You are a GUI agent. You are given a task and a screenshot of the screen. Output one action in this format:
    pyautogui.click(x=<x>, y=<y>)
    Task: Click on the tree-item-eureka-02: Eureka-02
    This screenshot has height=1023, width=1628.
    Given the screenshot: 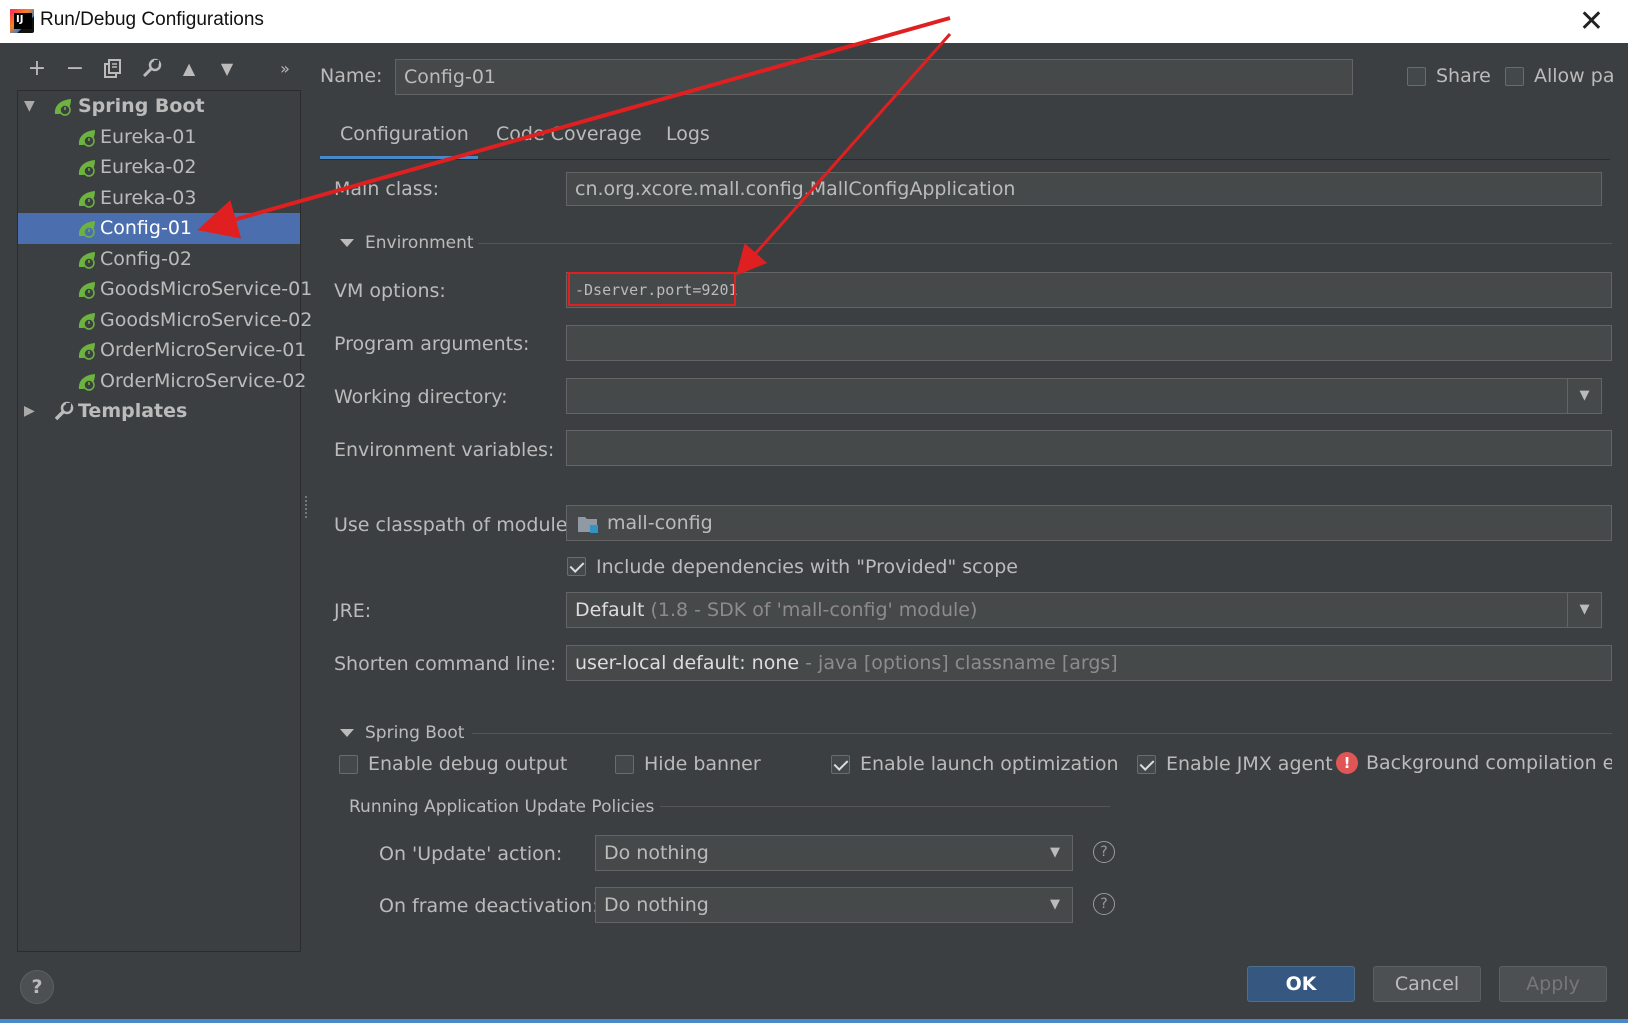 What is the action you would take?
    pyautogui.click(x=159, y=167)
    